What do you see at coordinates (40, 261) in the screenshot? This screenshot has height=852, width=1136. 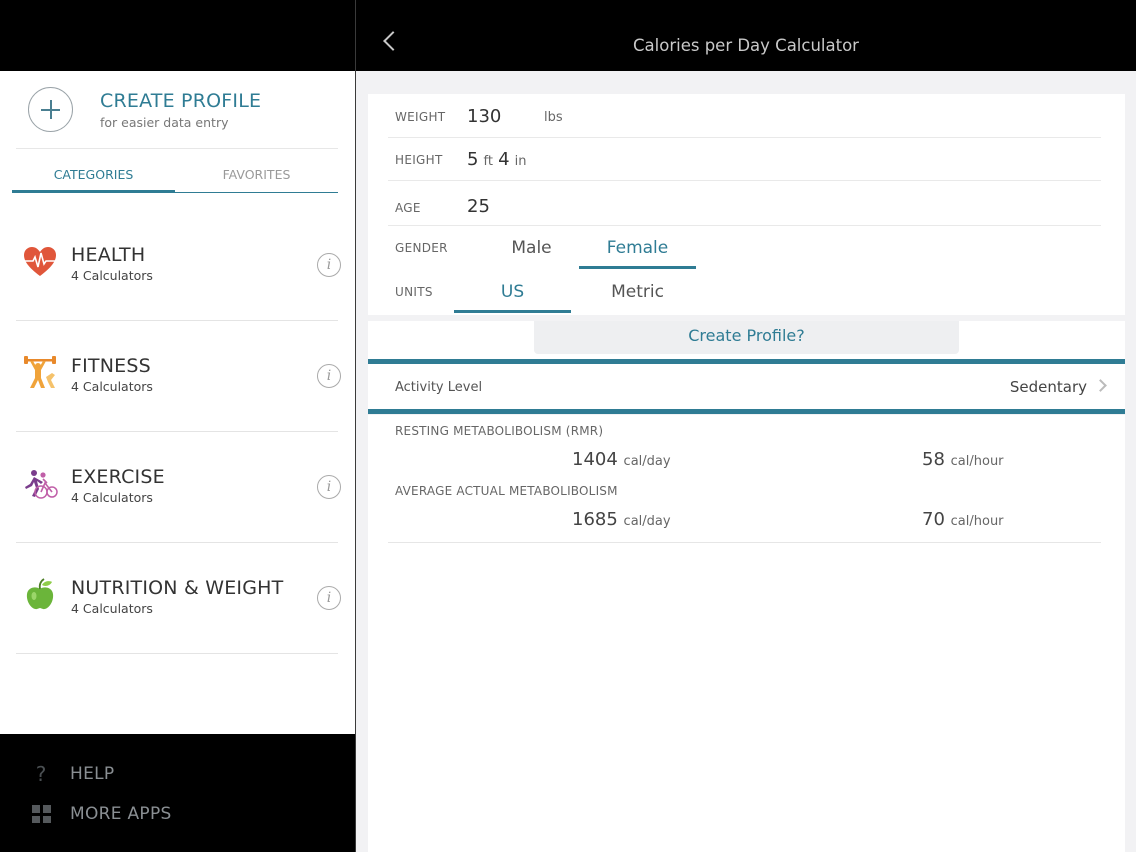 I see `heart-icon` at bounding box center [40, 261].